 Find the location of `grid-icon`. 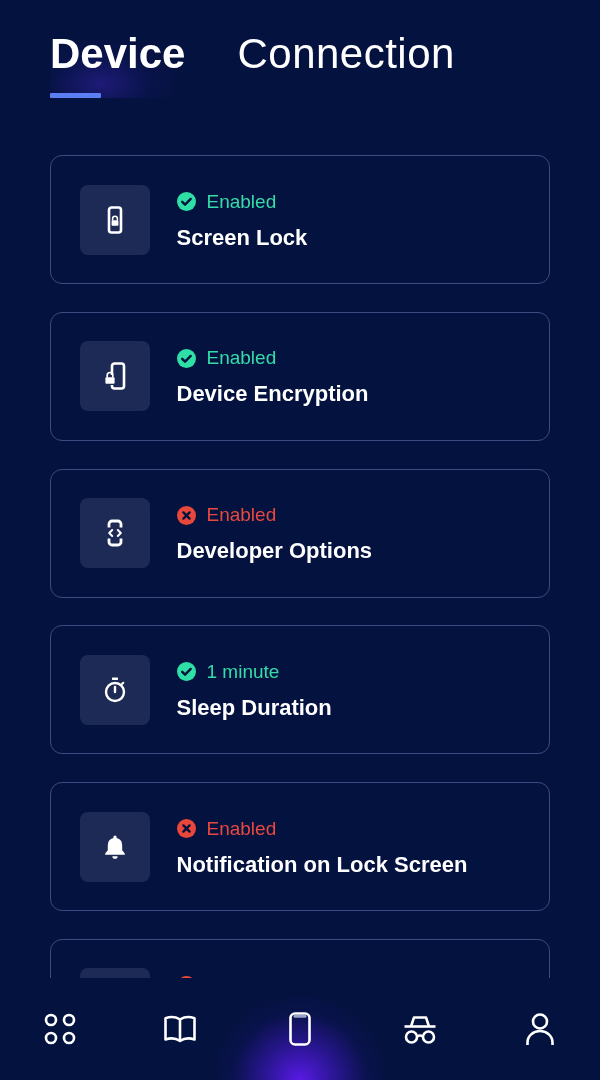

grid-icon is located at coordinates (60, 1029).